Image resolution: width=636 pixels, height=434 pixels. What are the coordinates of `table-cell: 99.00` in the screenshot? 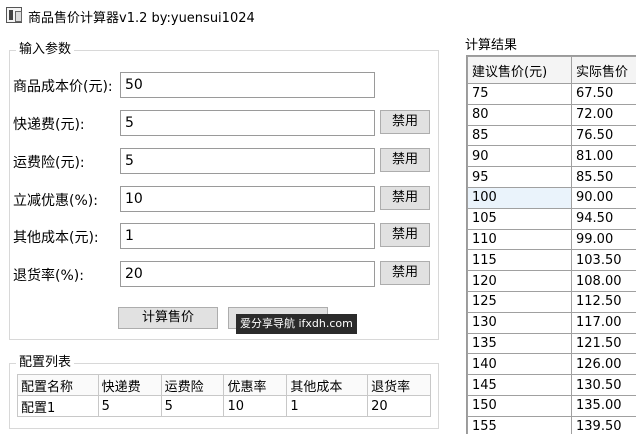 It's located at (603, 239).